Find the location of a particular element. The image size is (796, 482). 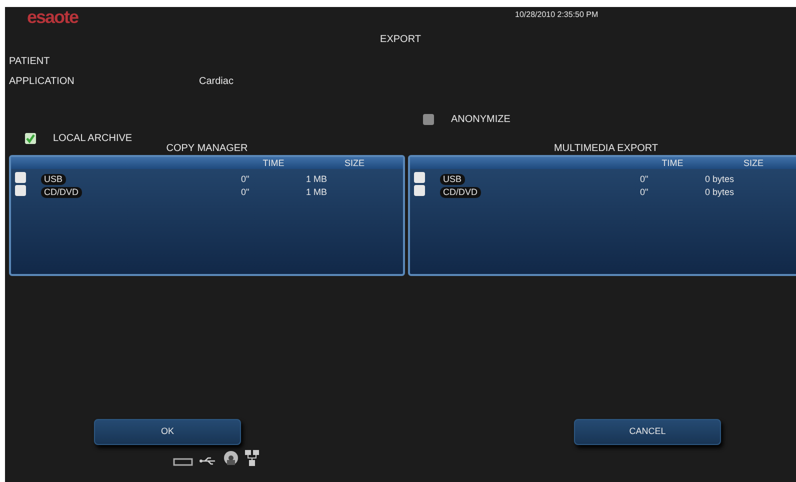

network-icon is located at coordinates (252, 458).